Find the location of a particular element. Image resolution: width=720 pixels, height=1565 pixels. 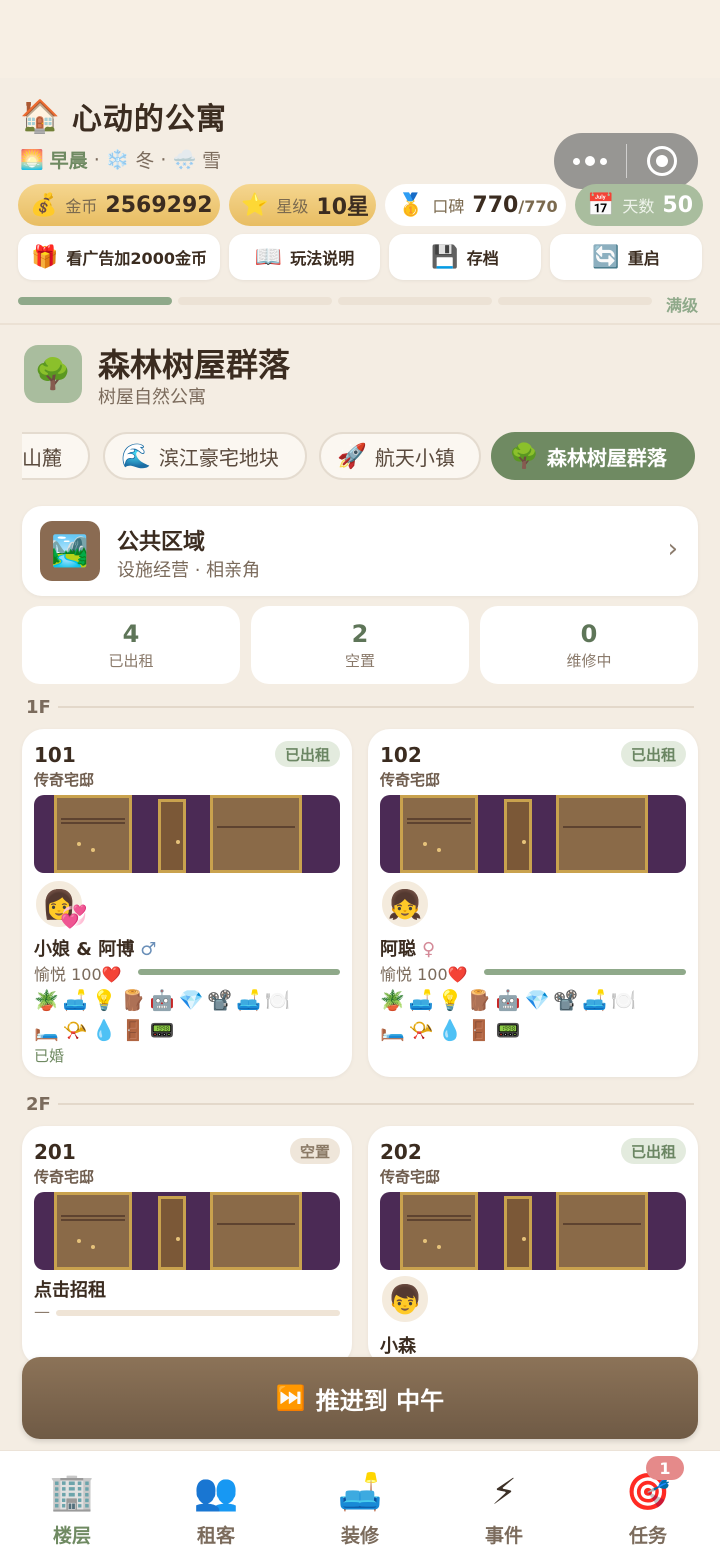

room-card-201: 201 传奇宅邸 空置 点击招租 — is located at coordinates (187, 1246).